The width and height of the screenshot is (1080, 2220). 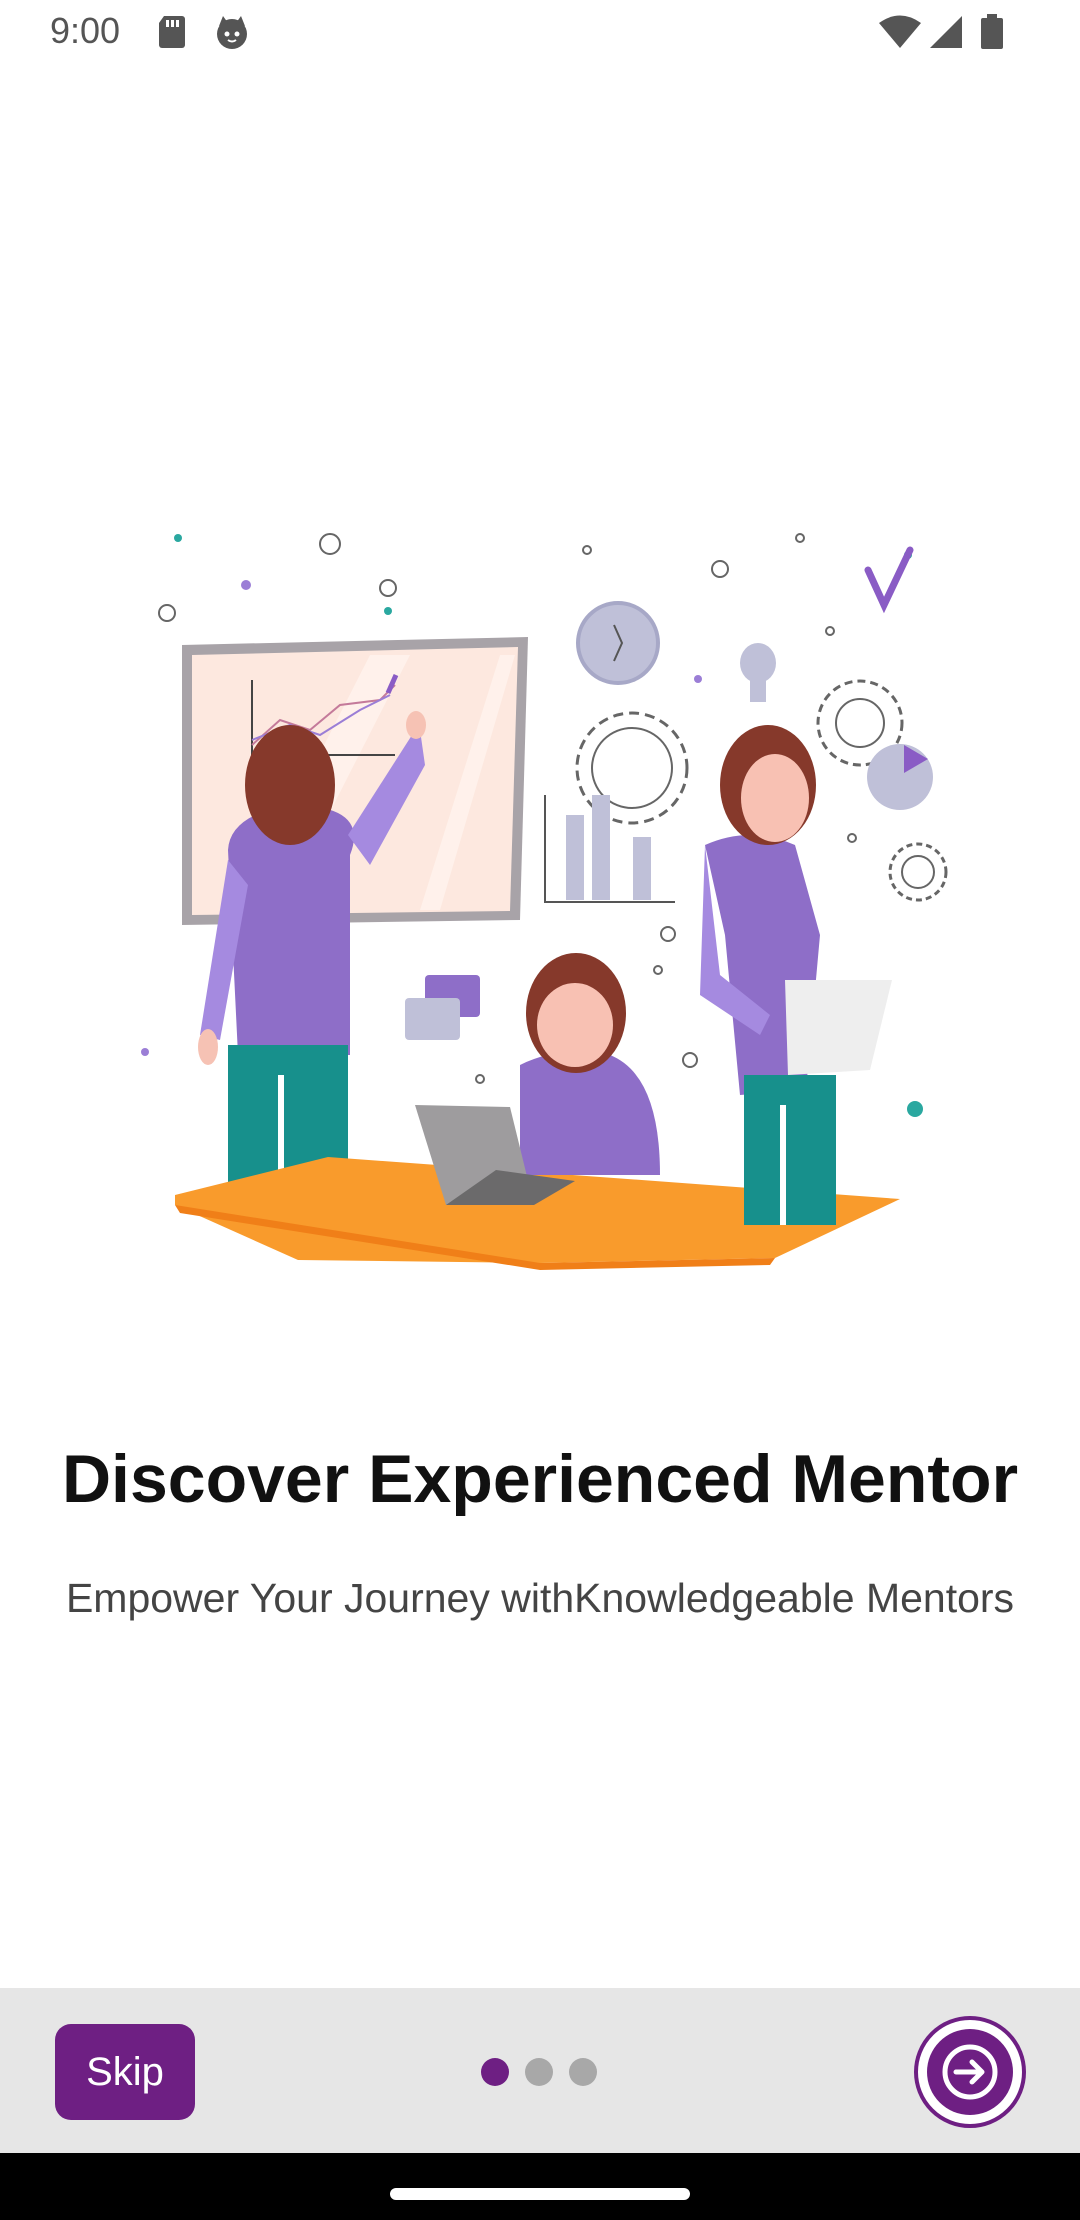 What do you see at coordinates (125, 2072) in the screenshot?
I see `skip-button: Skip` at bounding box center [125, 2072].